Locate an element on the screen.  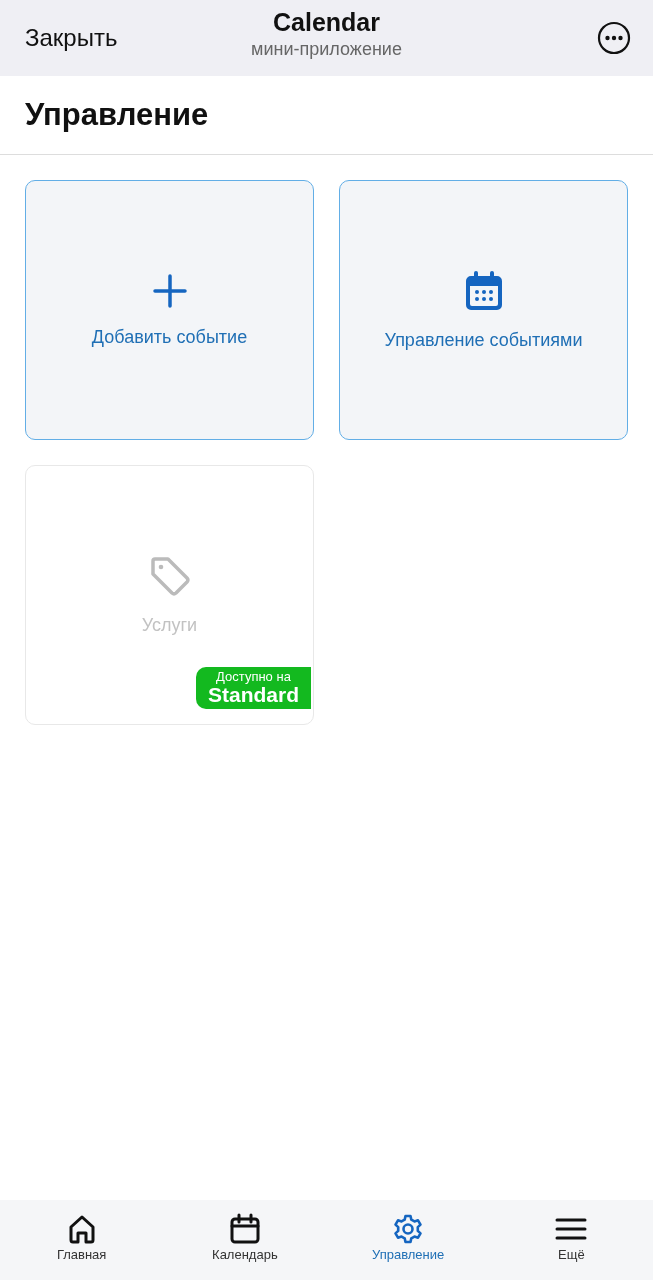
action-tile: Добавить событие is located at coordinates (169, 310).